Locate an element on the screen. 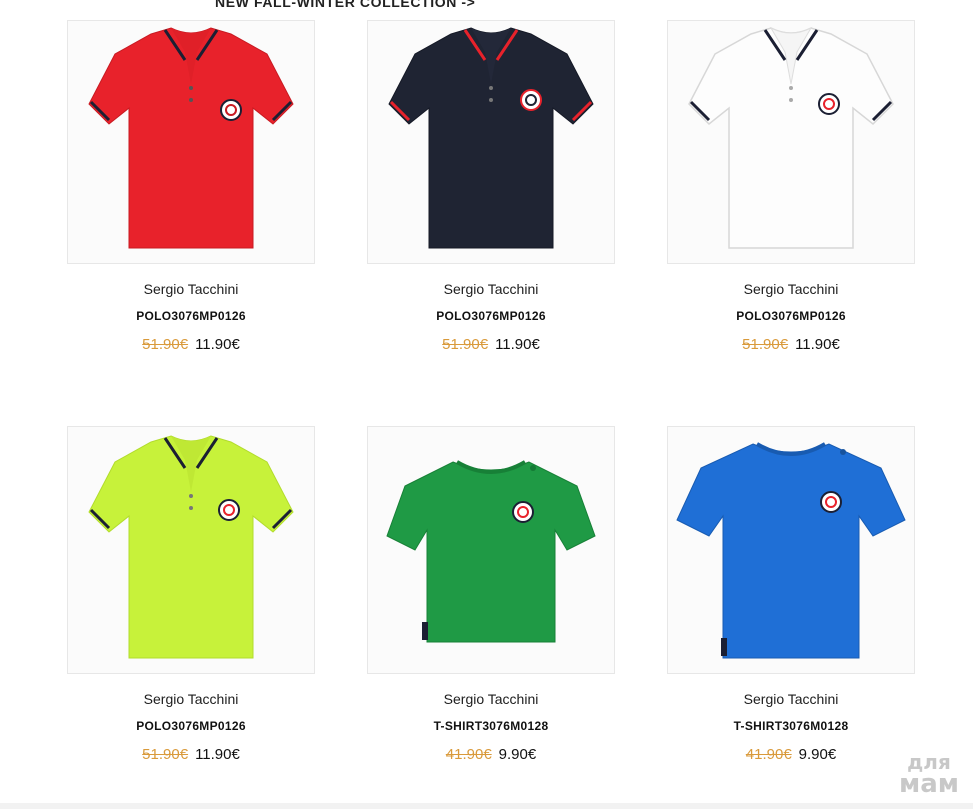 The width and height of the screenshot is (973, 809). site-watermark-logo: для мам is located at coordinates (928, 775).